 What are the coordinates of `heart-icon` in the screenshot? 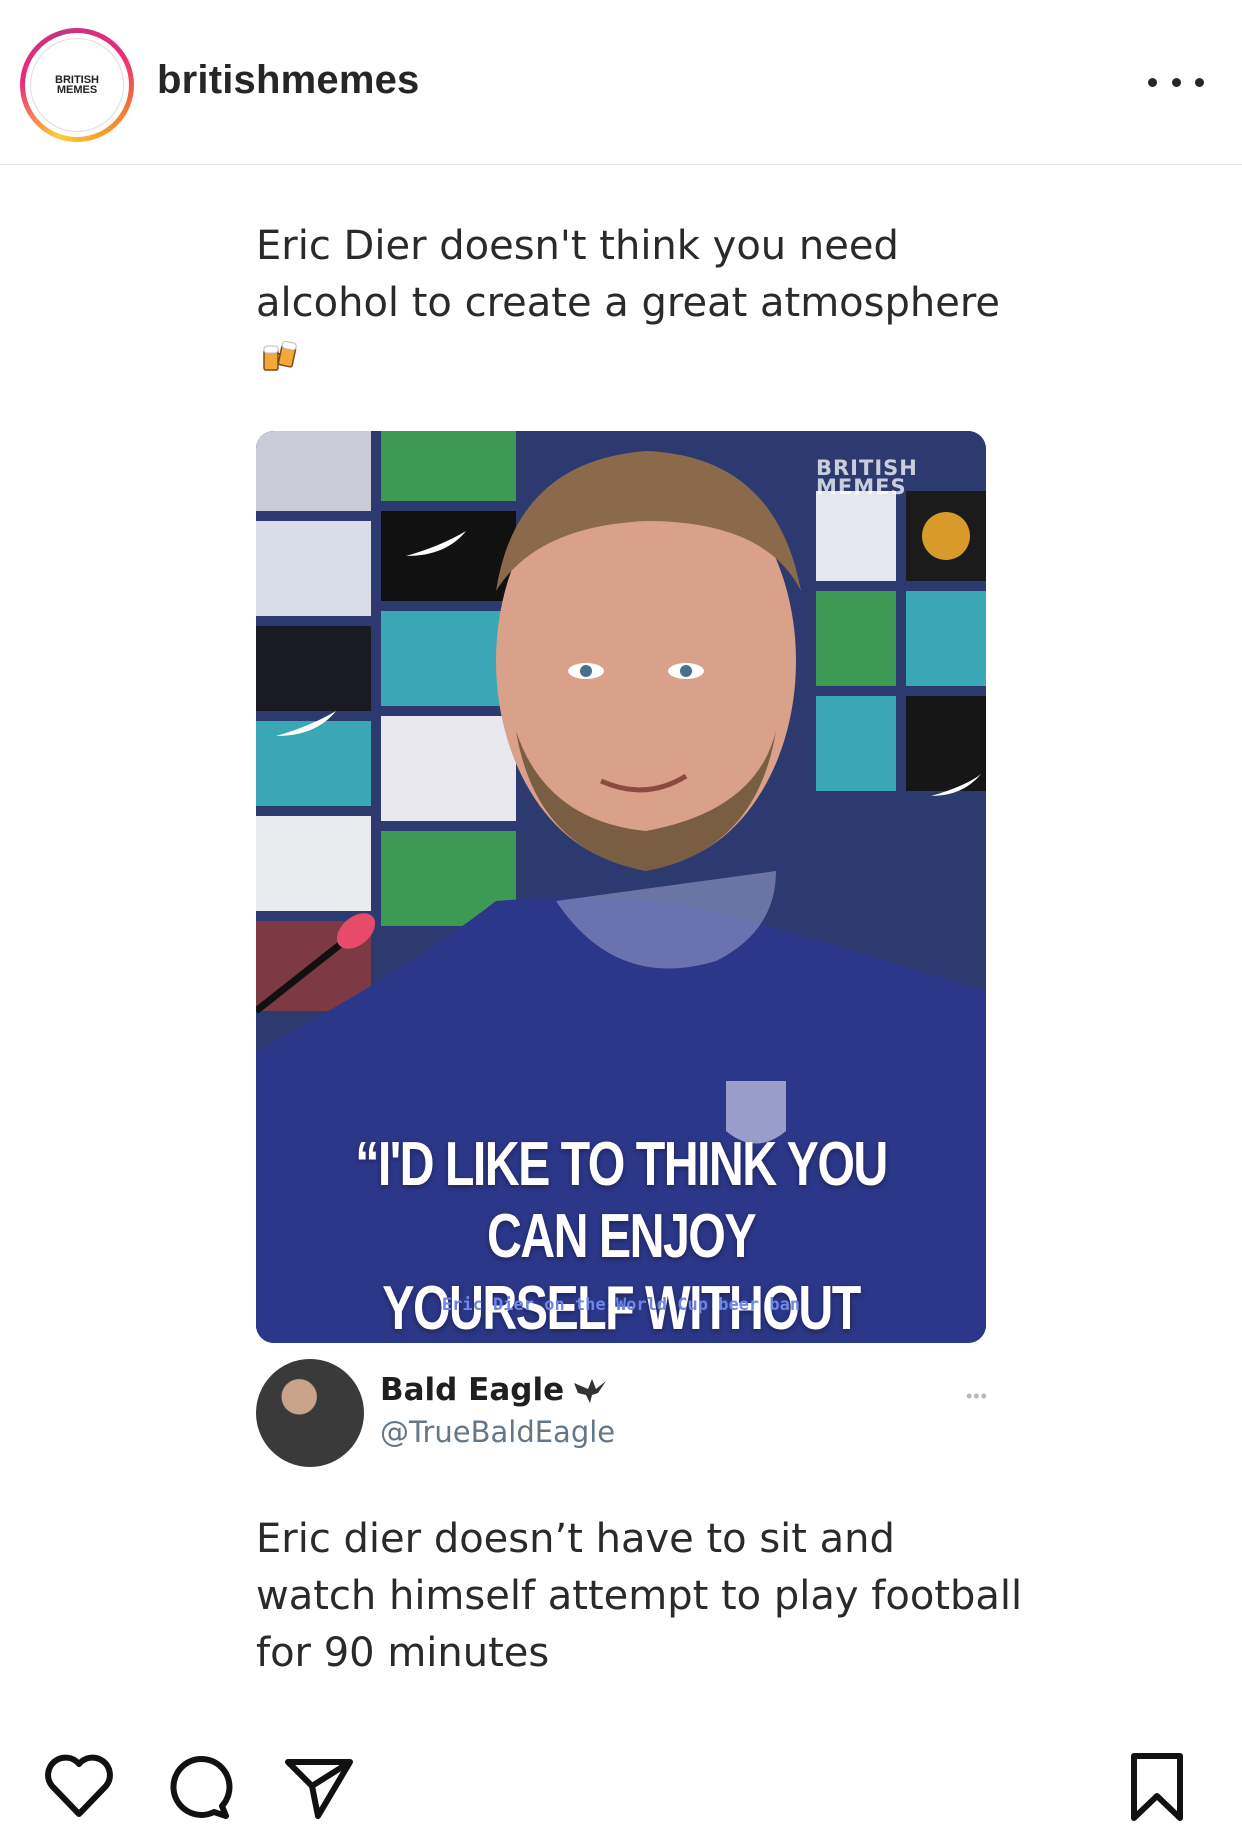 It's located at (79, 1787).